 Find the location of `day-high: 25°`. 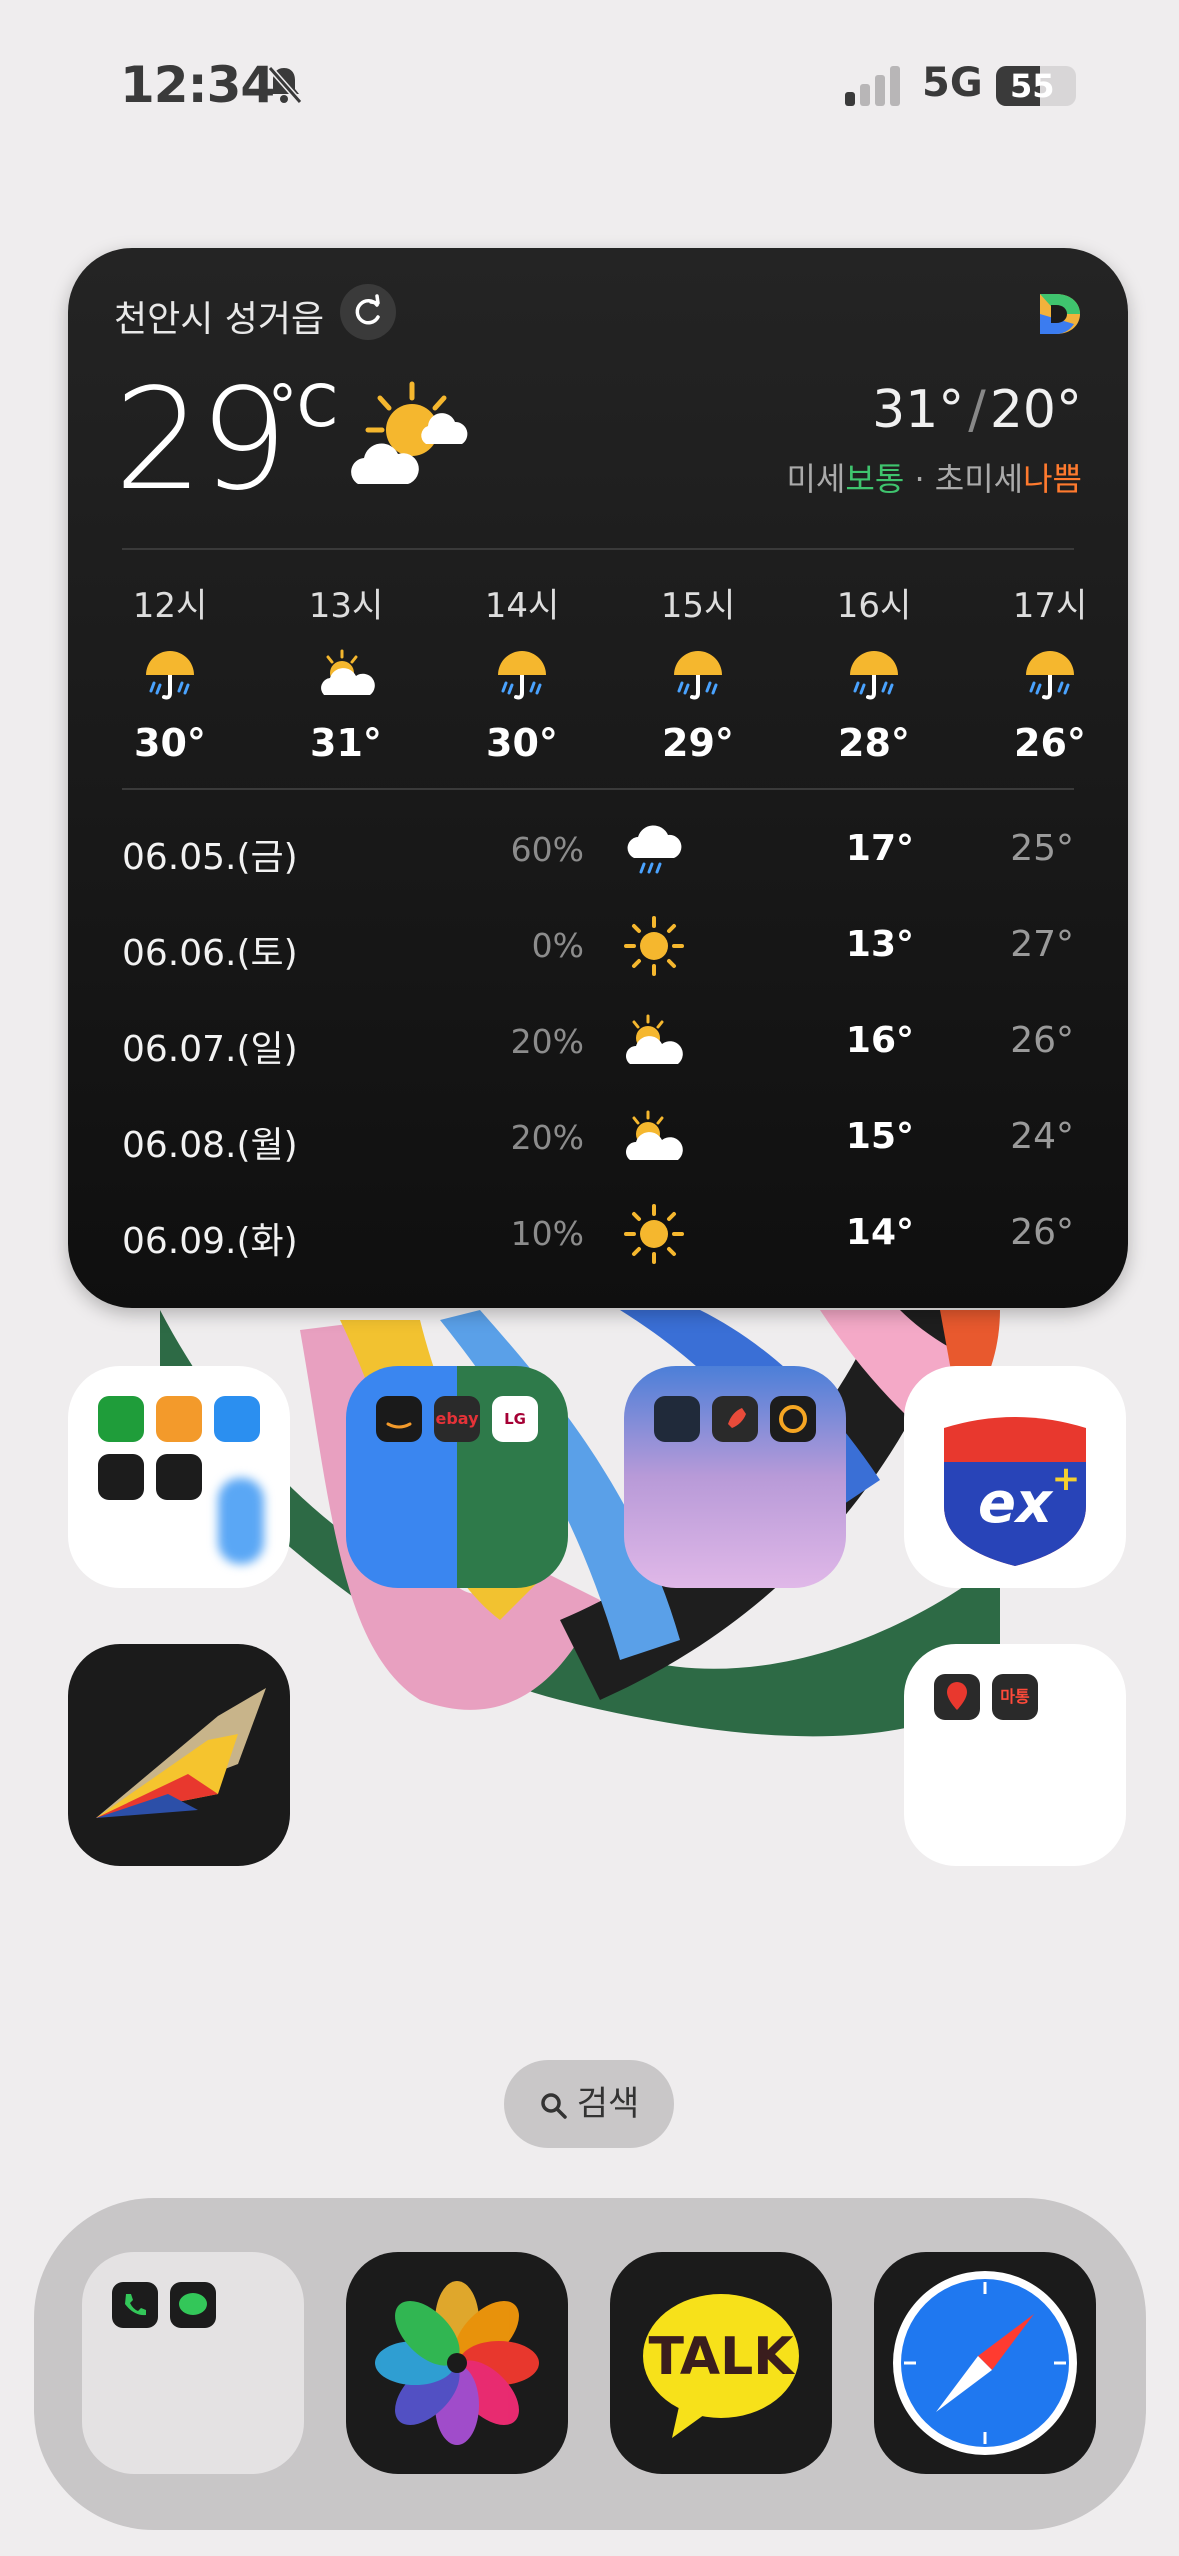

day-high: 25° is located at coordinates (1042, 848).